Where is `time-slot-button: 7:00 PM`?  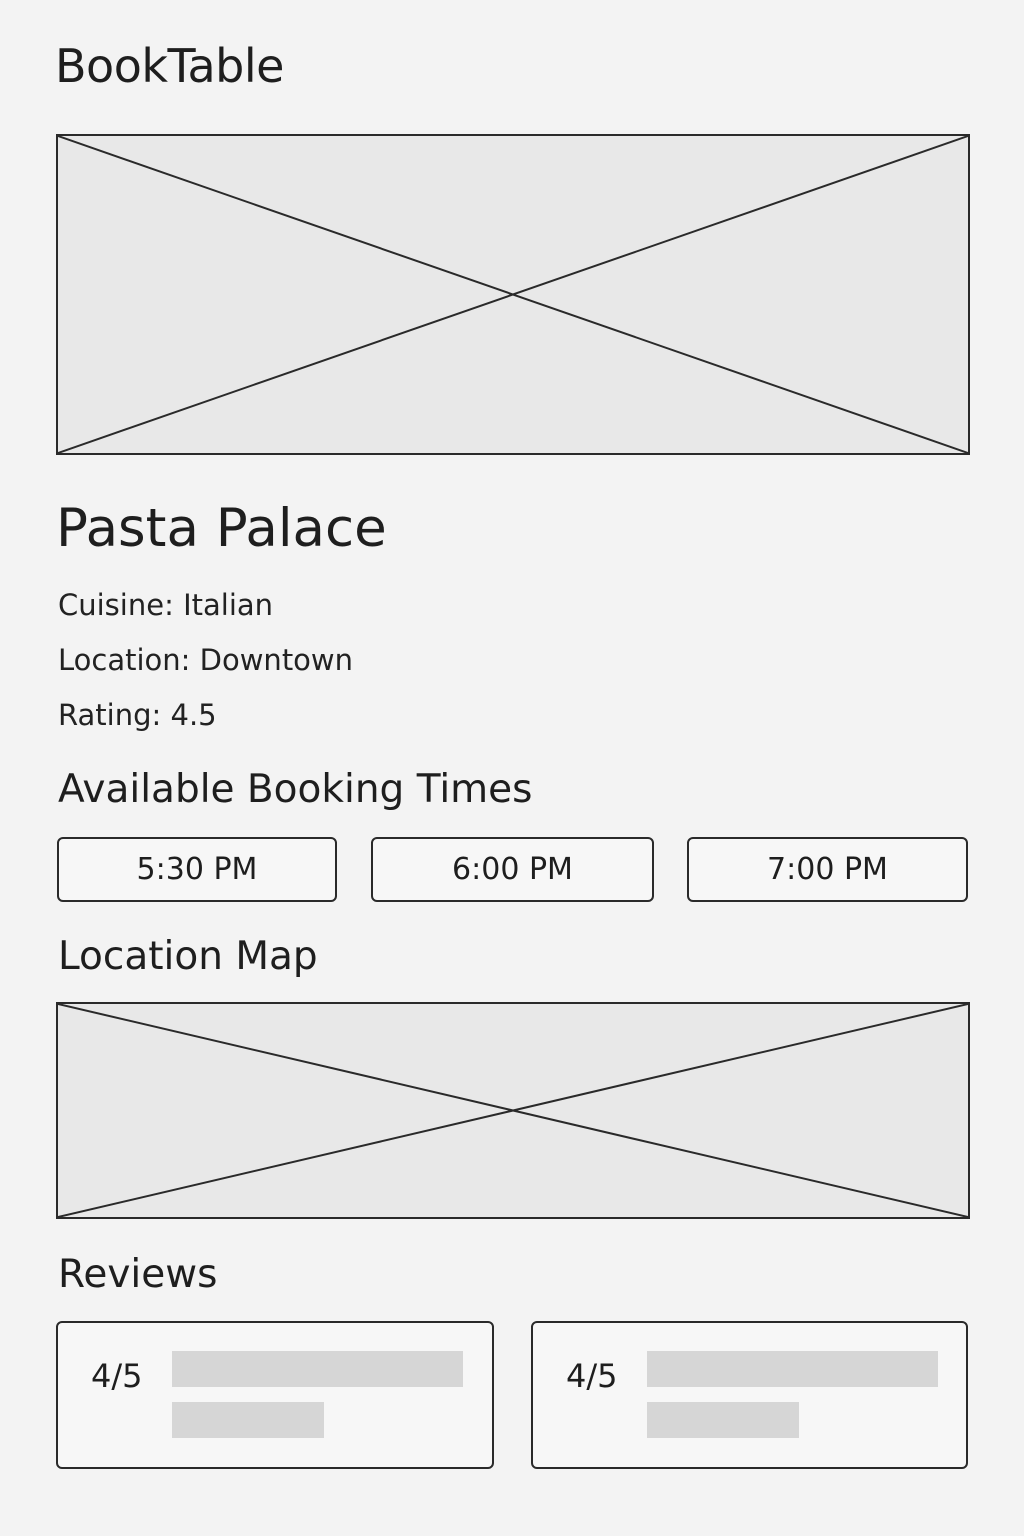
time-slot-button: 7:00 PM is located at coordinates (827, 869).